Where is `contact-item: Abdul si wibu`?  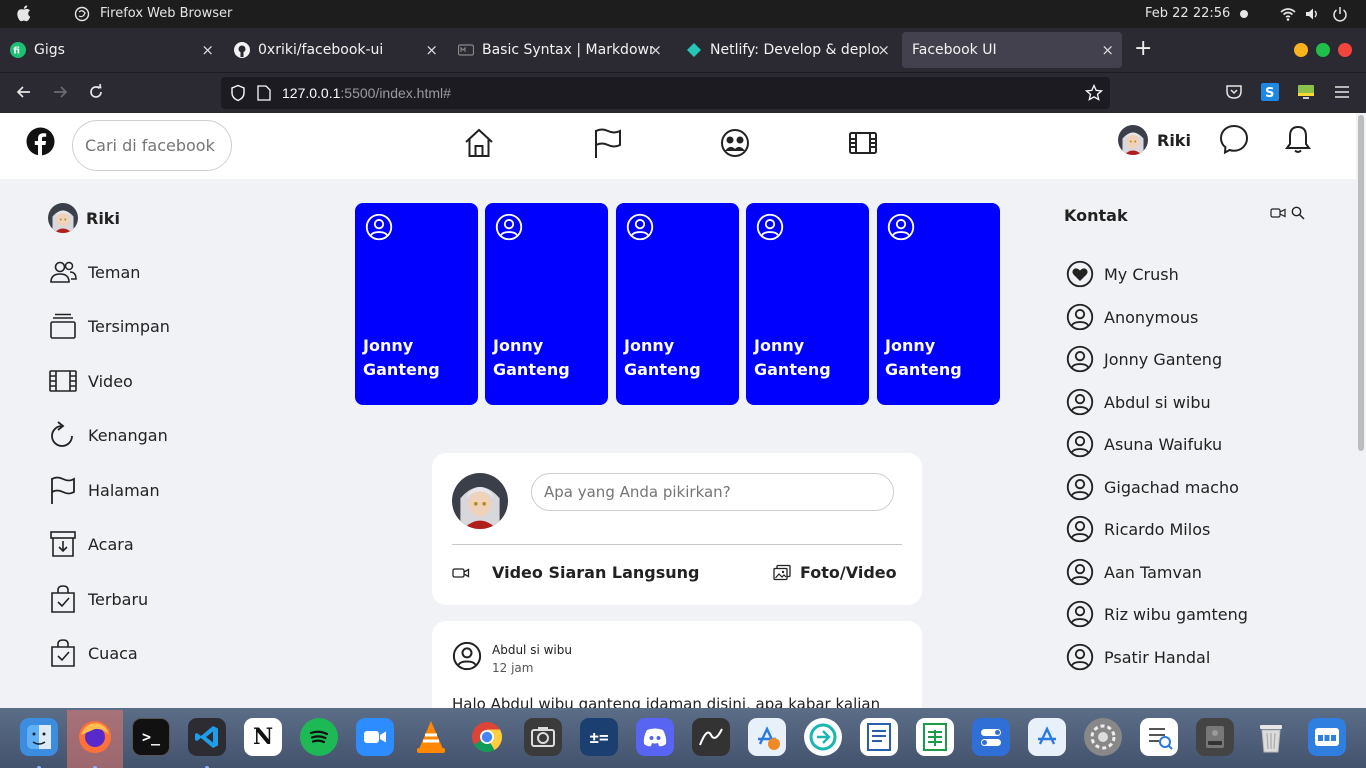
contact-item: Abdul si wibu is located at coordinates (1138, 402).